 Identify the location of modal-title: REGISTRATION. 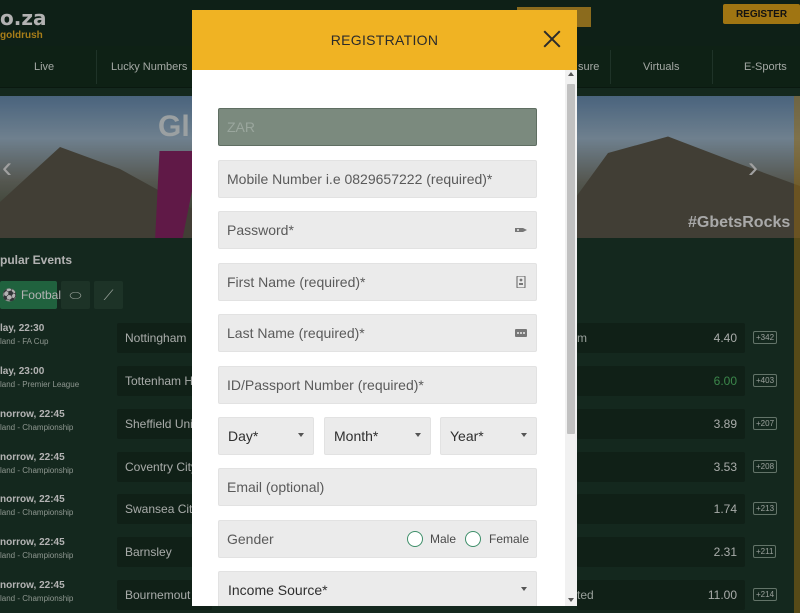
(384, 40).